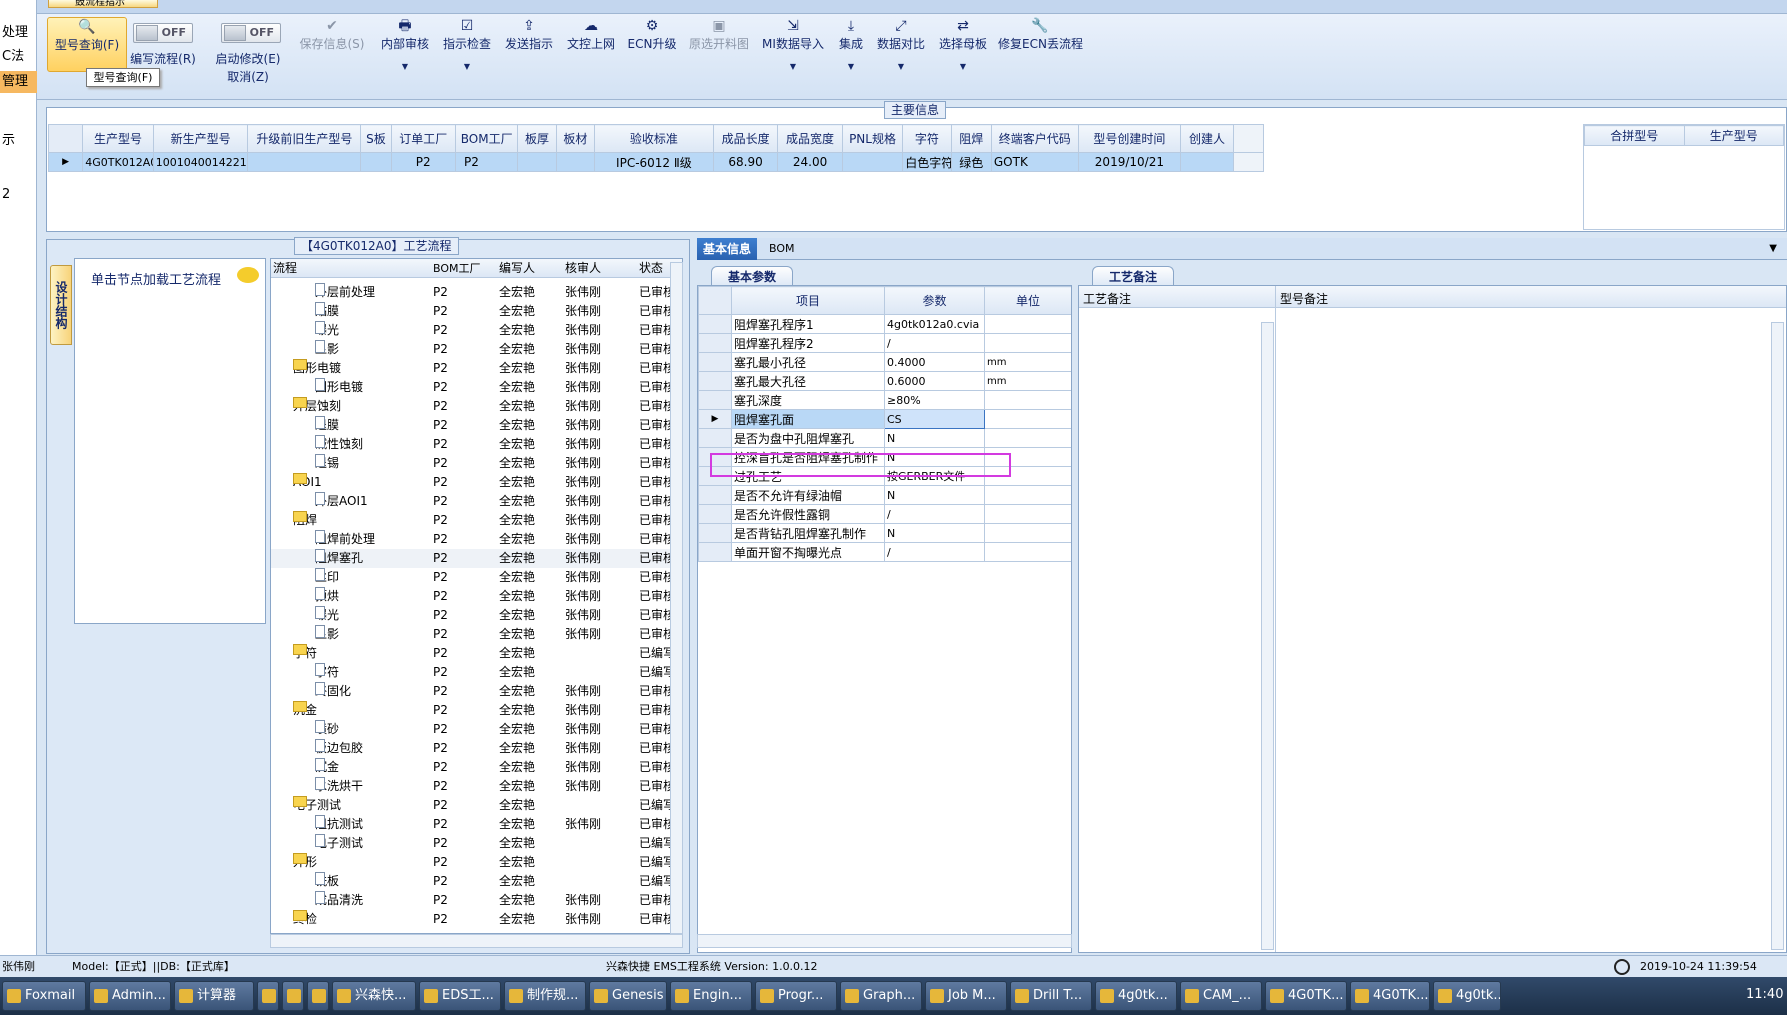  I want to click on instruction-check-button: ☑ 指示检查 ▼, so click(467, 44).